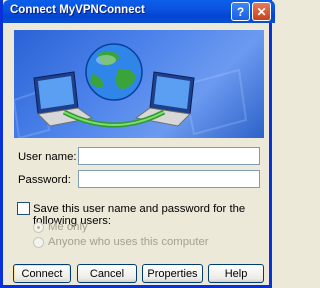 Image resolution: width=320 pixels, height=288 pixels. What do you see at coordinates (68, 227) in the screenshot?
I see `radio-me-only-label: Me only` at bounding box center [68, 227].